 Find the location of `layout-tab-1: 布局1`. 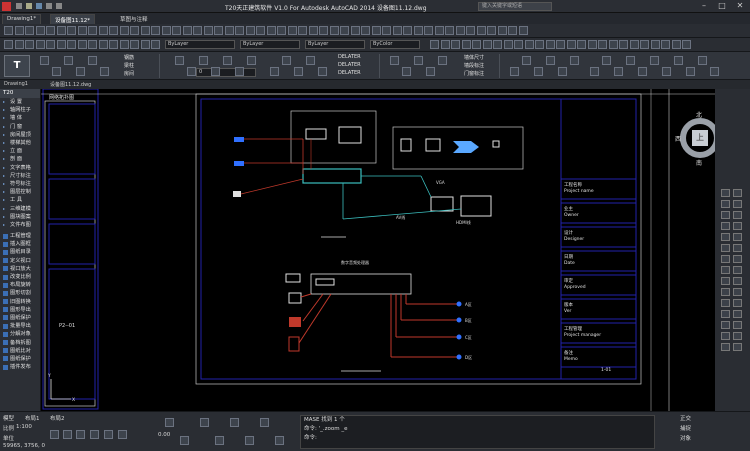

layout-tab-1: 布局1 is located at coordinates (32, 418).